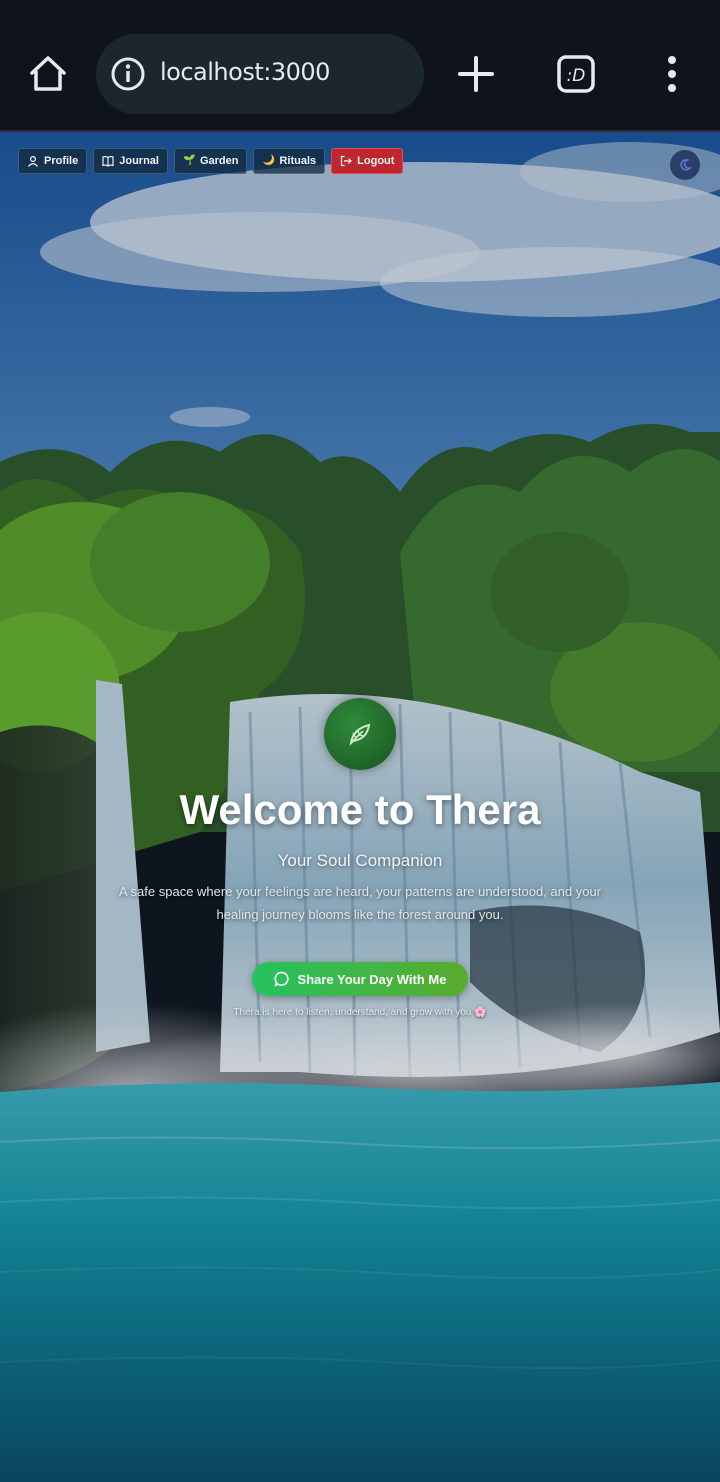 Image resolution: width=720 pixels, height=1482 pixels. I want to click on nav-profile-button: Profile, so click(53, 161).